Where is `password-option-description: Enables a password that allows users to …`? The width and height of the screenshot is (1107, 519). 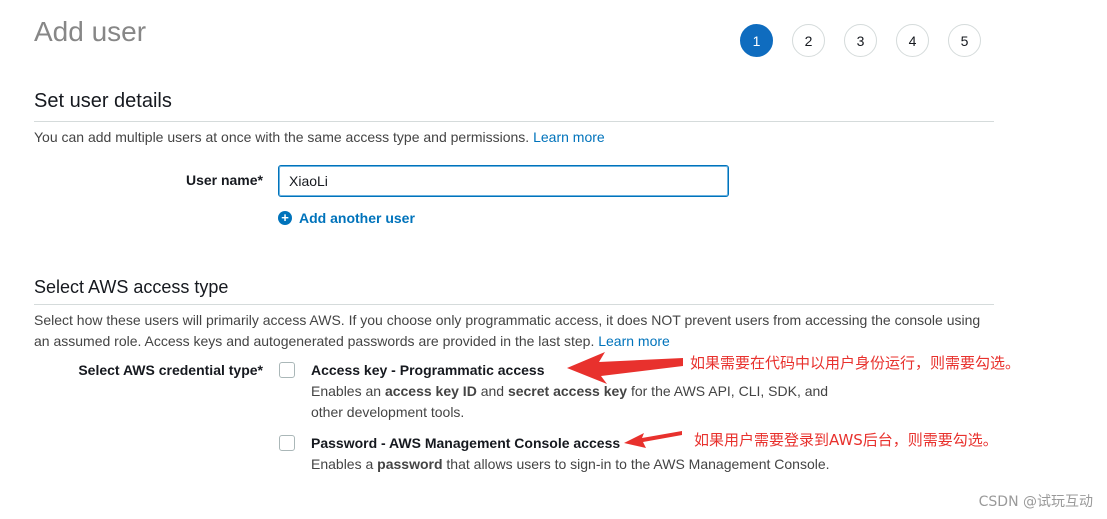 password-option-description: Enables a password that allows users to … is located at coordinates (611, 464).